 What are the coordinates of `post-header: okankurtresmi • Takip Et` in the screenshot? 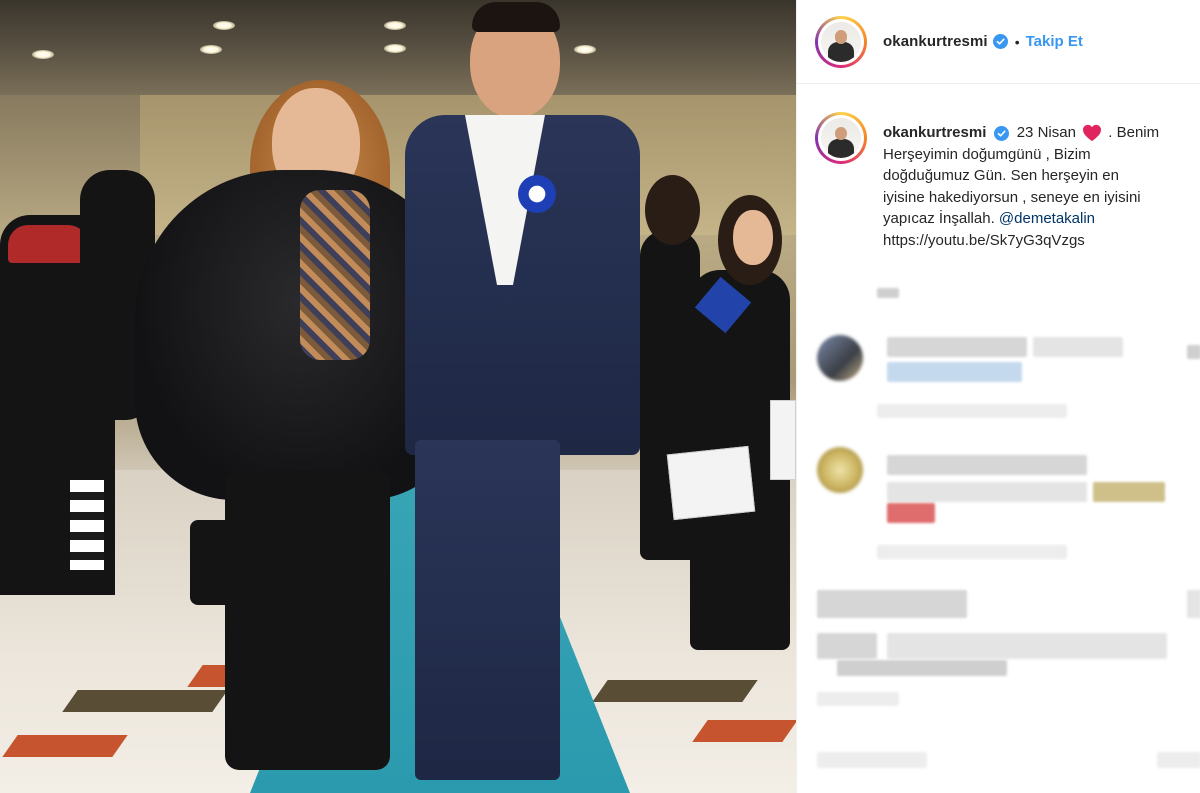 It's located at (998, 42).